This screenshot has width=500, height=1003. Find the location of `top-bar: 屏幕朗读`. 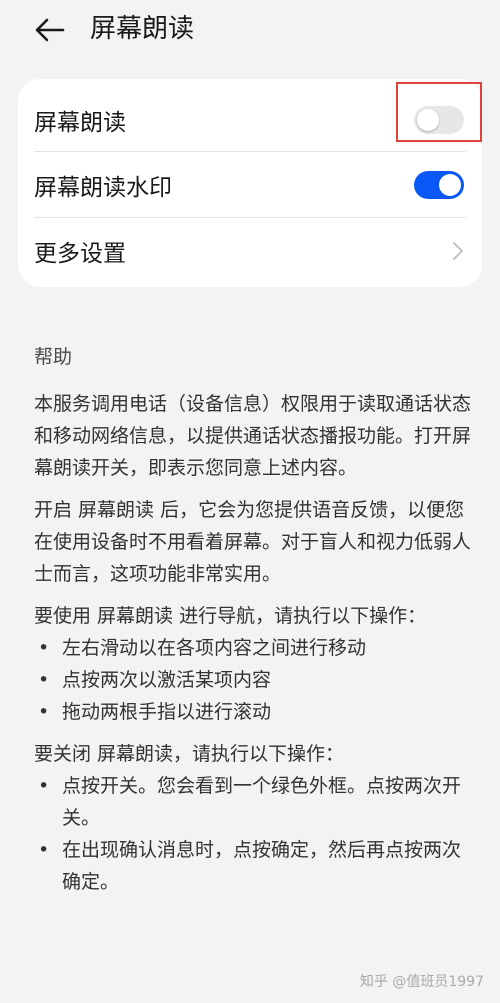

top-bar: 屏幕朗读 is located at coordinates (250, 30).